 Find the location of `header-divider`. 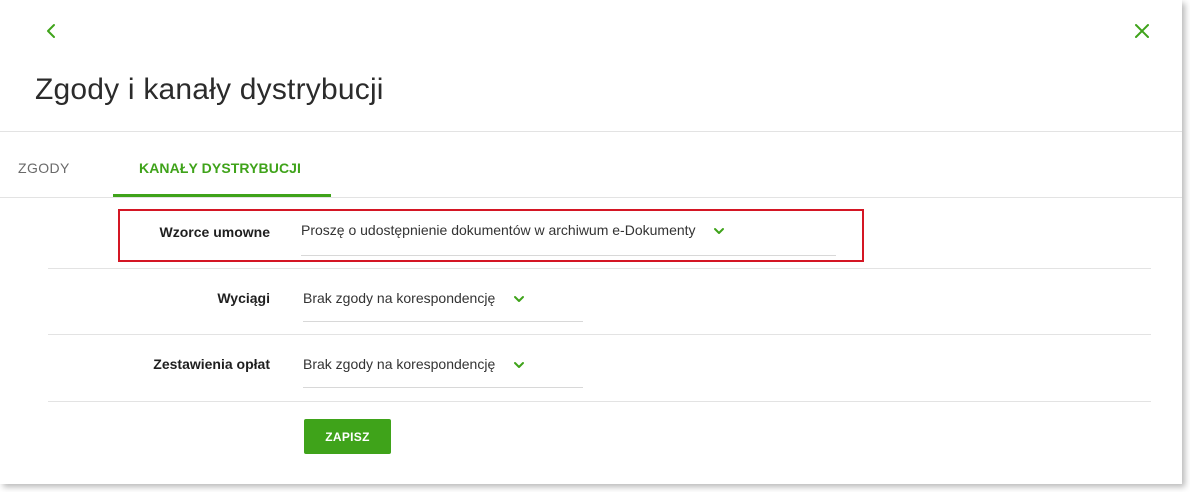

header-divider is located at coordinates (591, 131).